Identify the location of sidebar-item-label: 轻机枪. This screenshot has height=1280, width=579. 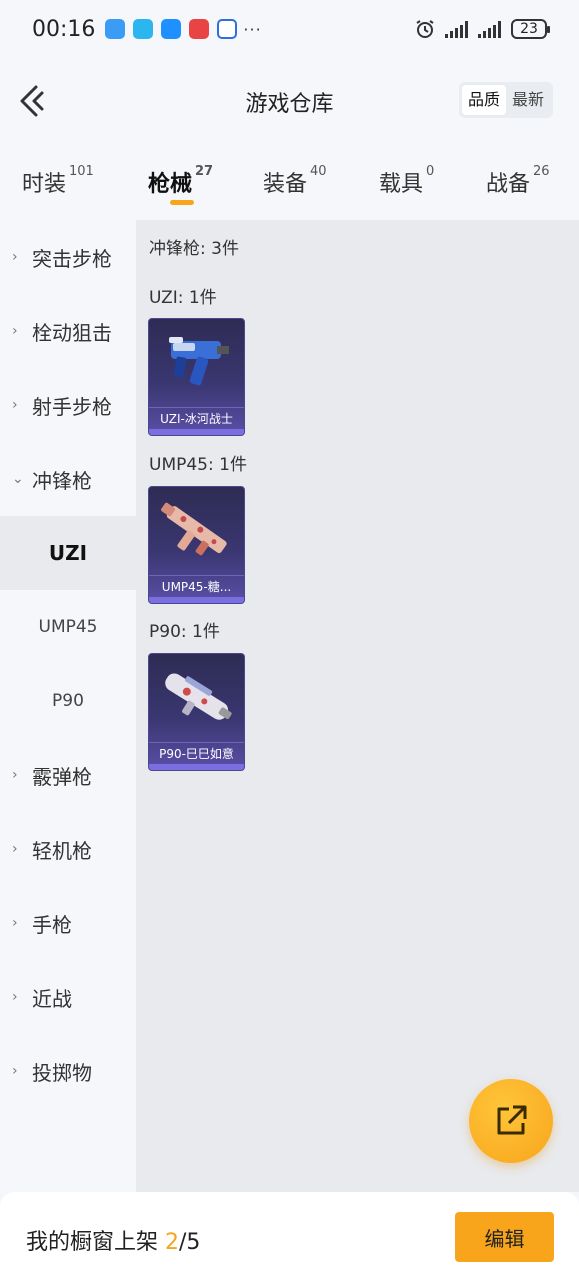
(62, 850).